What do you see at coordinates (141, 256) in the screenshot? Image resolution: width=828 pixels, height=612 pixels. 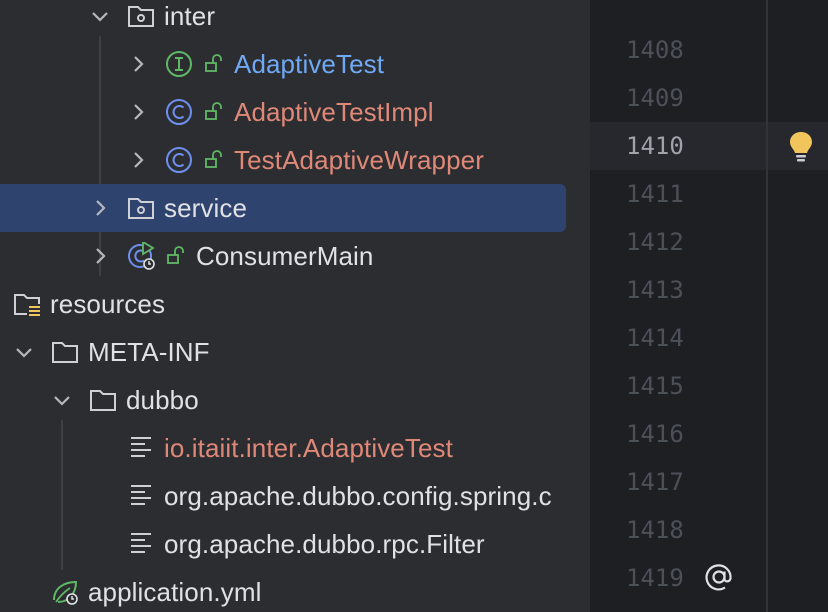 I see `runnable-class-icon` at bounding box center [141, 256].